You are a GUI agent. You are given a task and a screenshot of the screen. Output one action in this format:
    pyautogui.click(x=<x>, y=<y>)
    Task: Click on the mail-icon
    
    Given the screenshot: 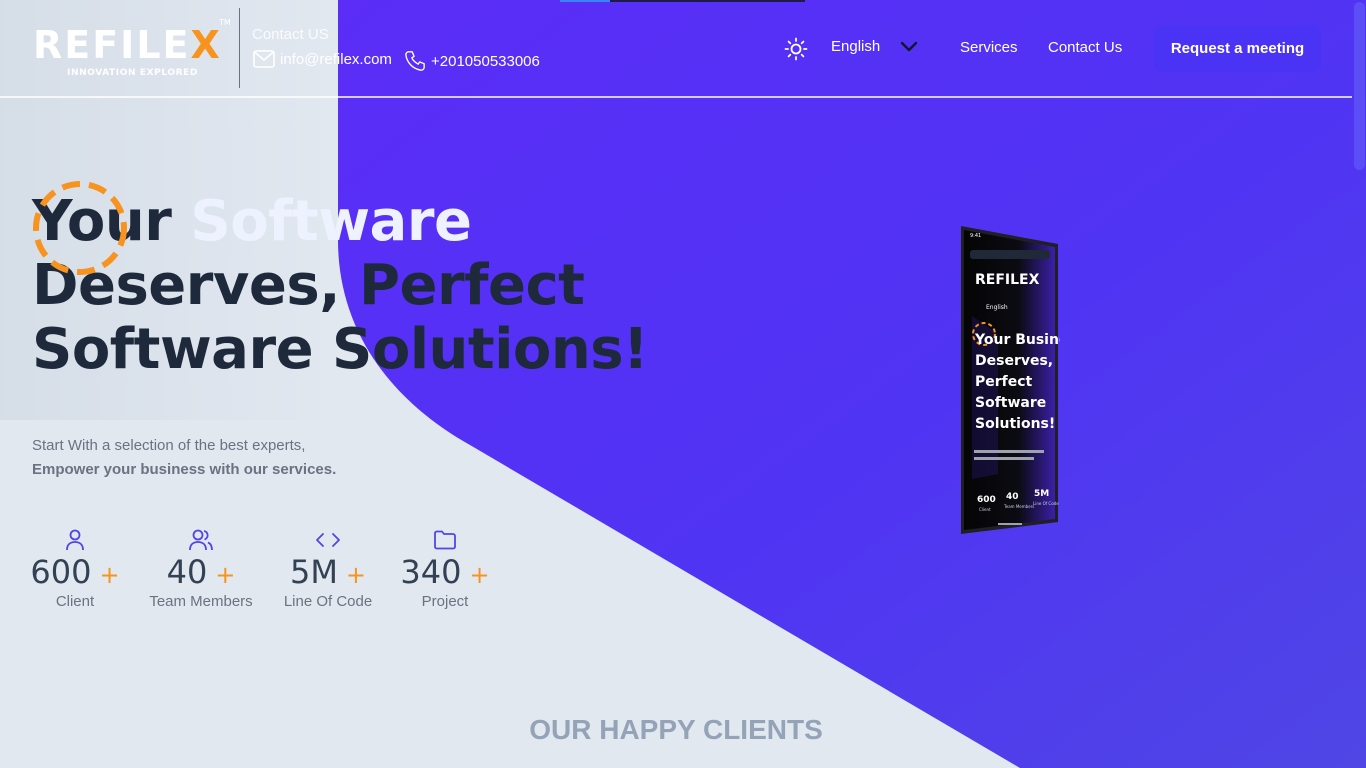 What is the action you would take?
    pyautogui.click(x=264, y=59)
    